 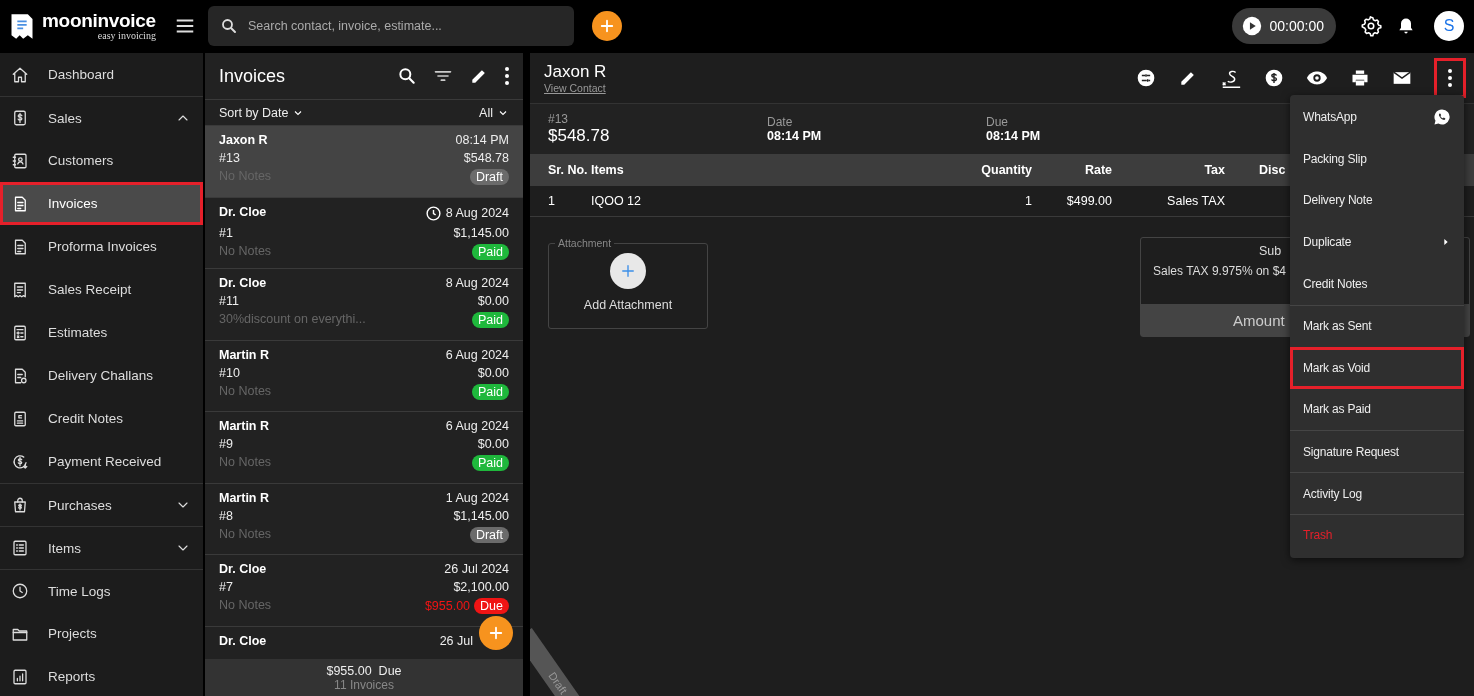 I want to click on sidebar-item: Credit Notes, so click(x=101, y=418).